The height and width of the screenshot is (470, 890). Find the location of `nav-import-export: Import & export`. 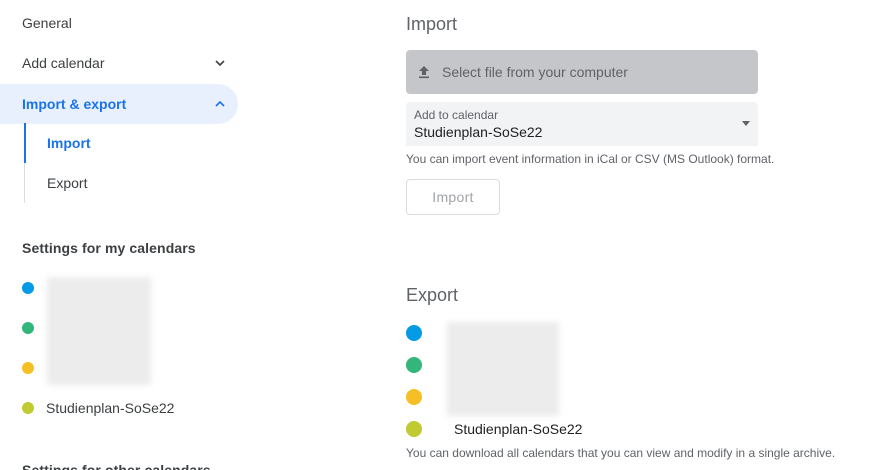

nav-import-export: Import & export is located at coordinates (119, 104).